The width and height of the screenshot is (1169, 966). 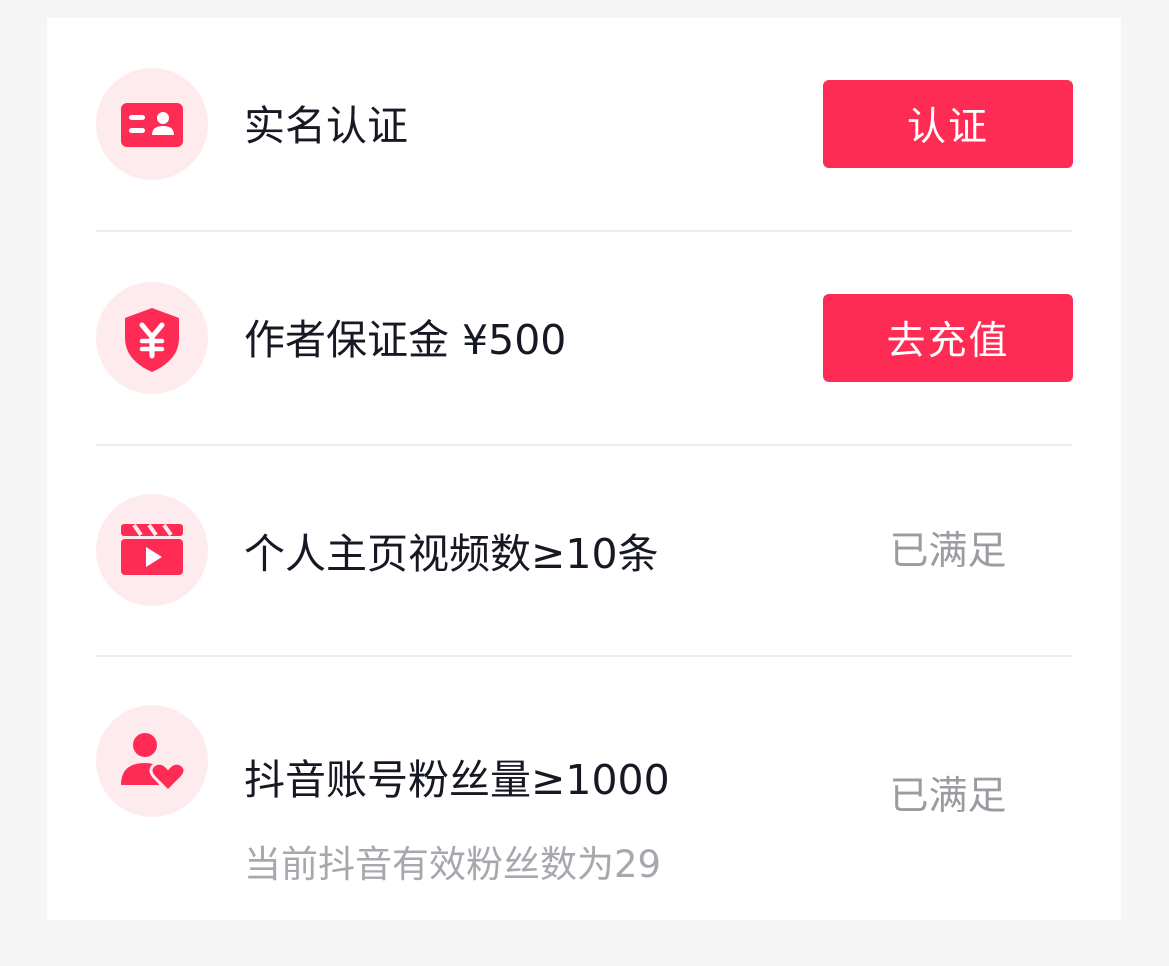 What do you see at coordinates (326, 126) in the screenshot?
I see `requirement-title: 实名认证` at bounding box center [326, 126].